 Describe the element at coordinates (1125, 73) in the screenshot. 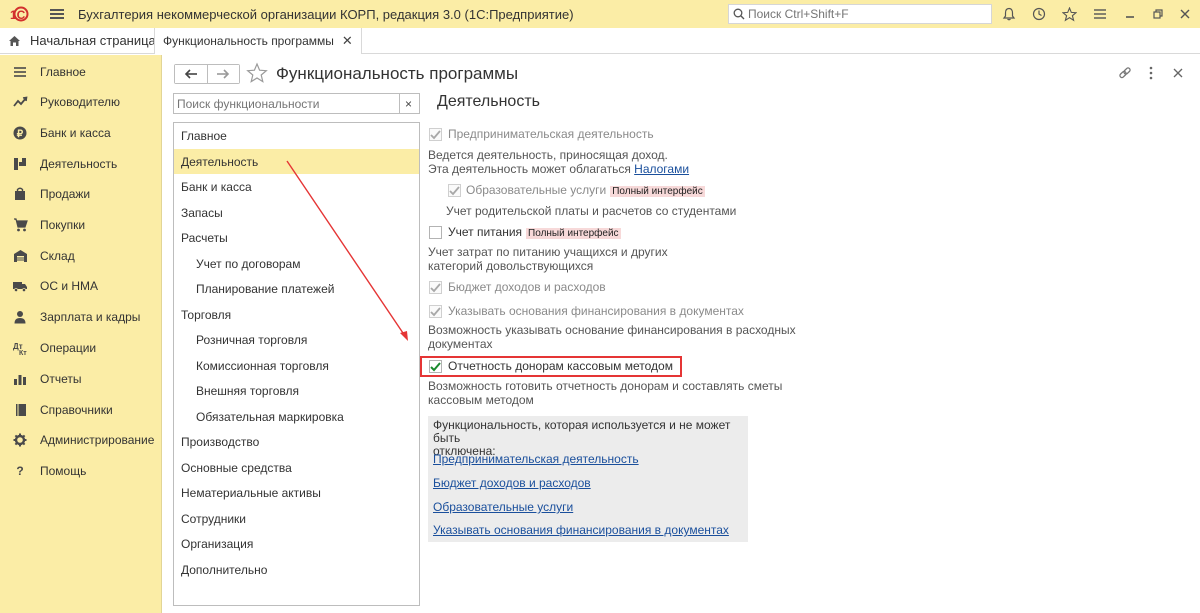

I see `link-icon` at that location.